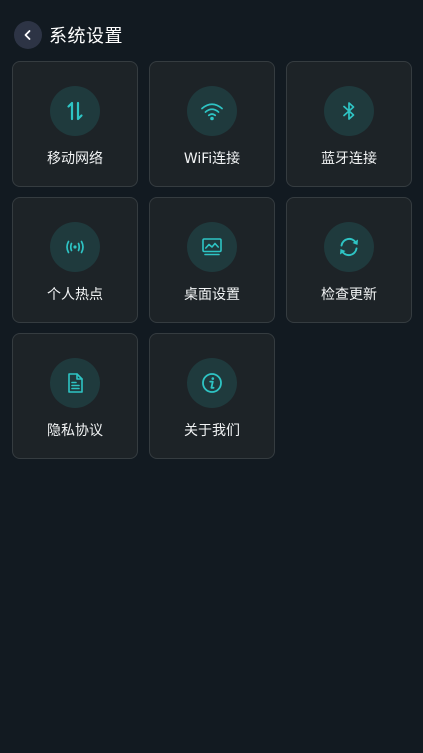 This screenshot has height=753, width=423. I want to click on header: 系统设置, so click(68, 35).